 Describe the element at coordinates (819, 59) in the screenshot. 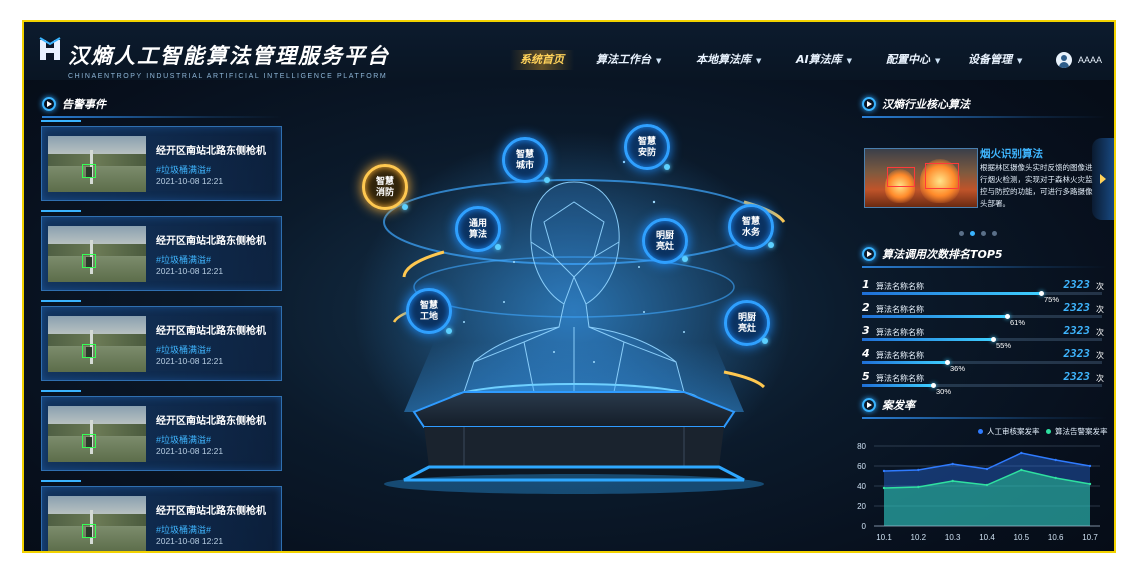

I see `nav-item-label: AI算法库` at that location.